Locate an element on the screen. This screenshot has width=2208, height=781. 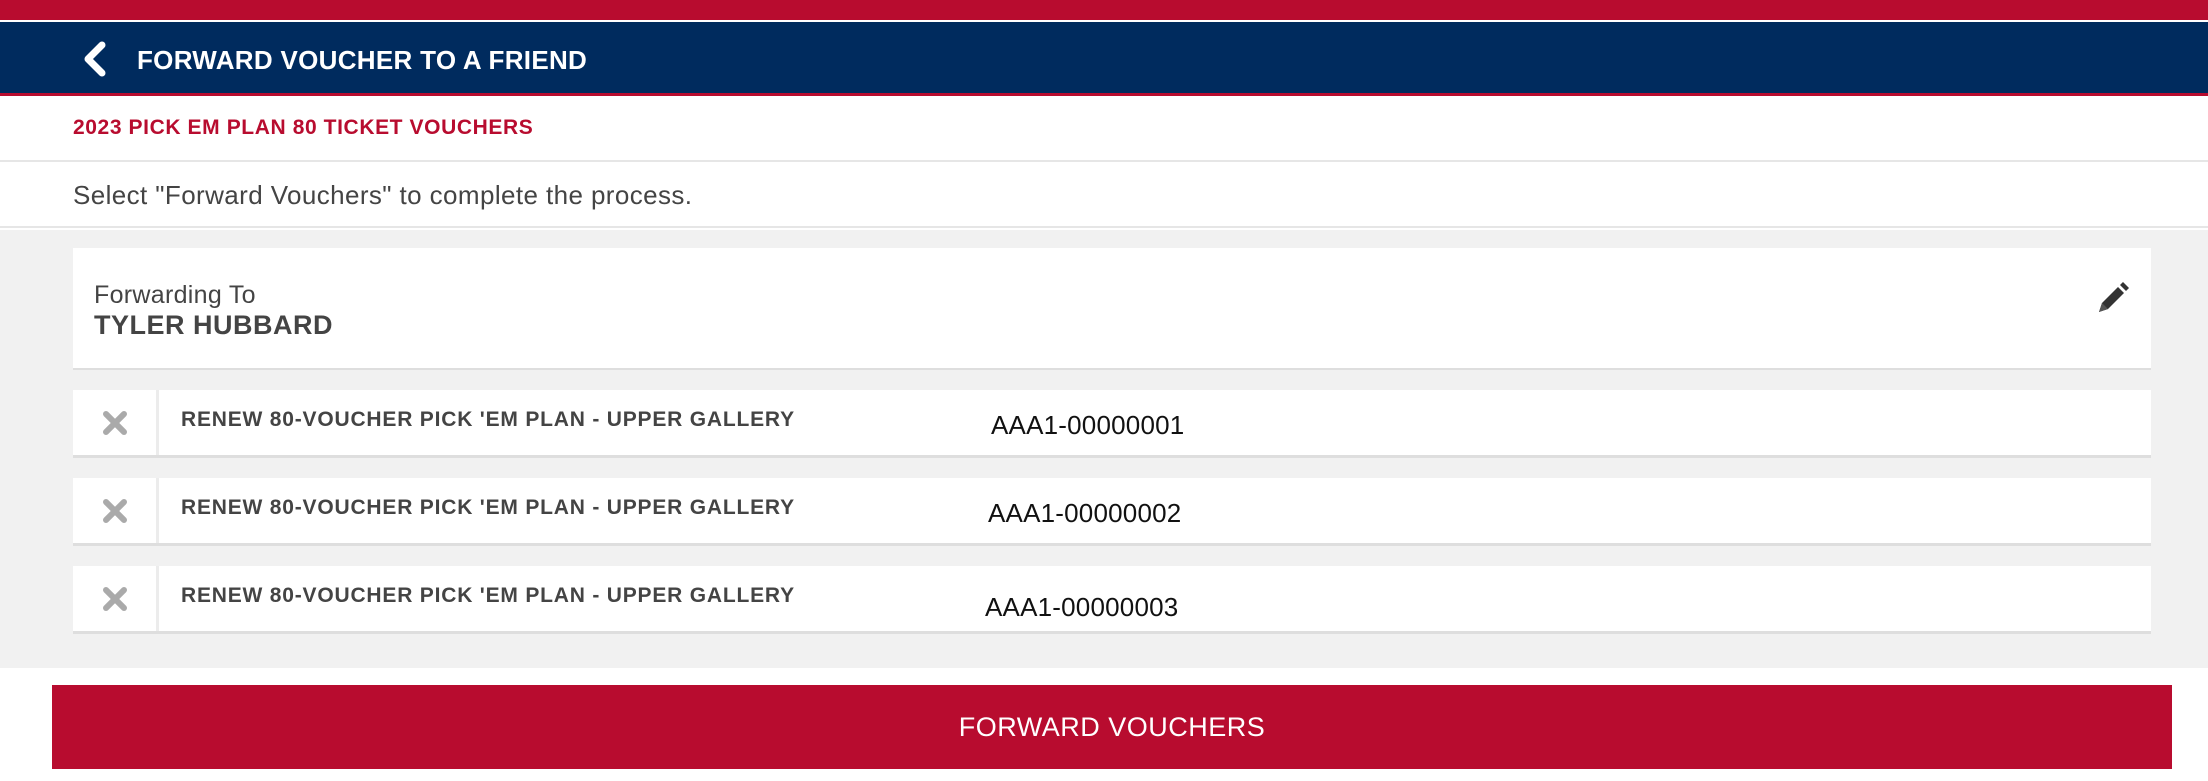
chevron-left-icon is located at coordinates (95, 59).